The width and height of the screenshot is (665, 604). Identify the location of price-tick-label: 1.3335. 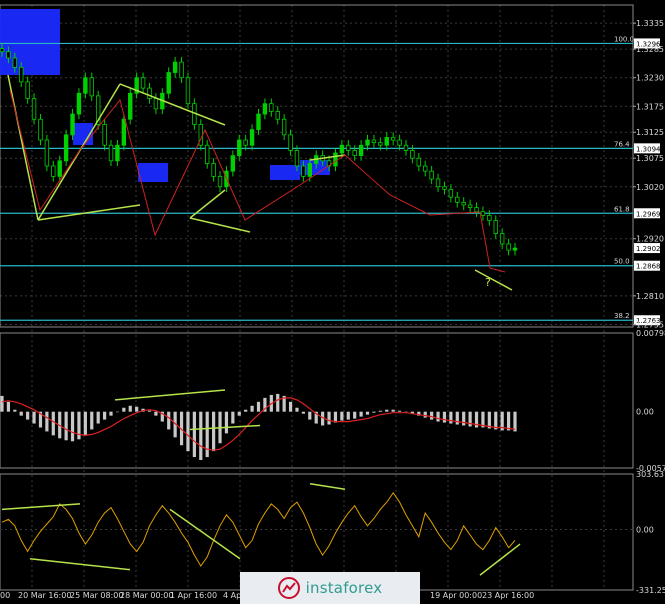
(650, 23).